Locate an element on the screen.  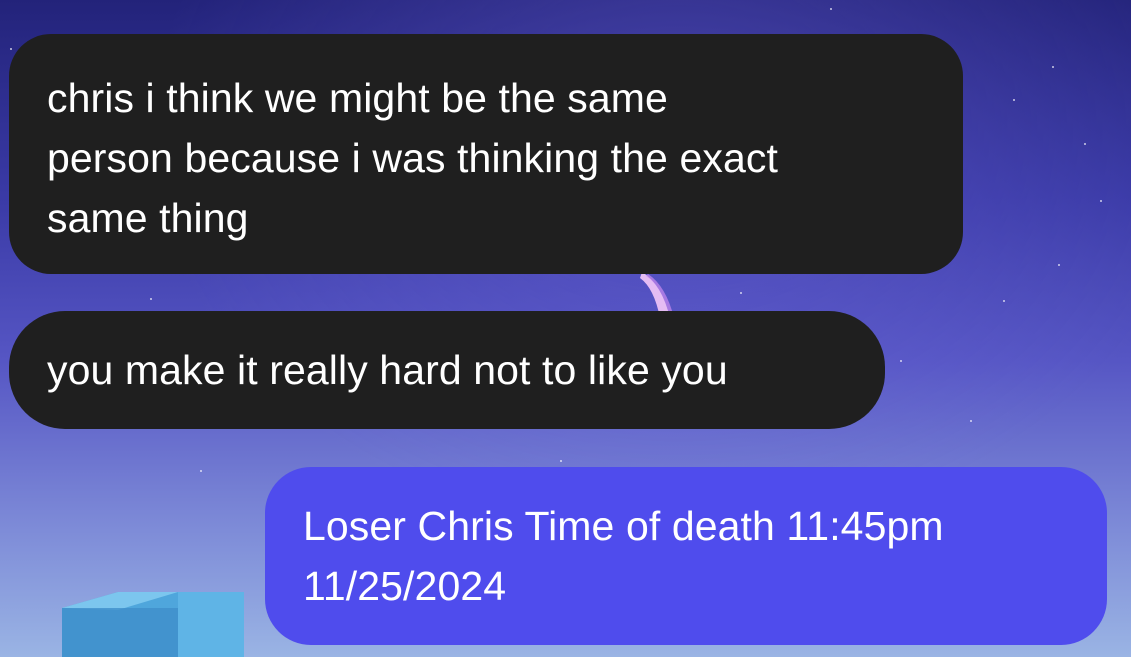
wallpaper-cube is located at coordinates (153, 624).